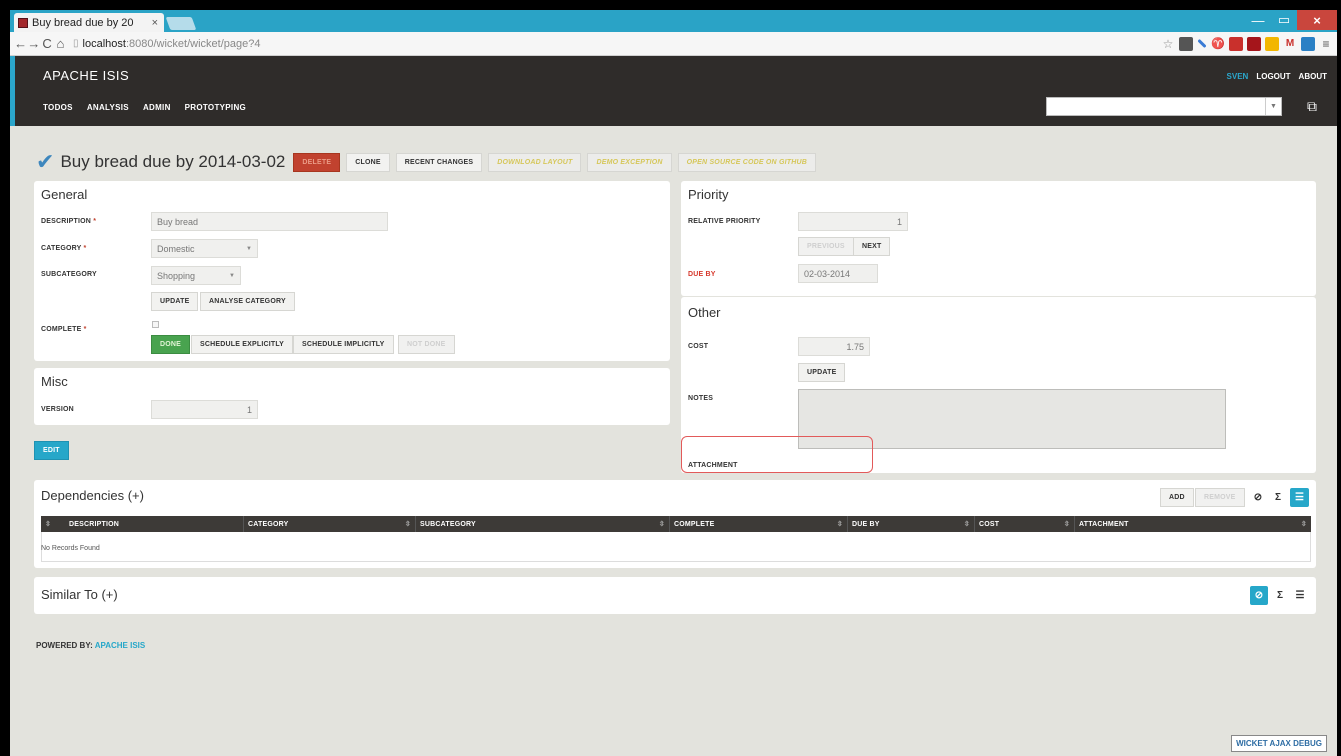  What do you see at coordinates (108, 107) in the screenshot?
I see `menu-analysis: ANALYSIS` at bounding box center [108, 107].